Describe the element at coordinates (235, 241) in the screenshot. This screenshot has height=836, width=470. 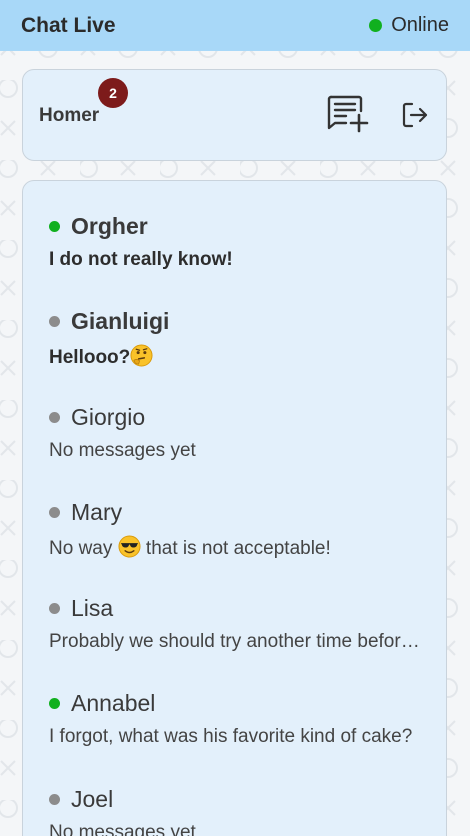
I see `chat-item-orgher: Orgher I do not really know!` at that location.